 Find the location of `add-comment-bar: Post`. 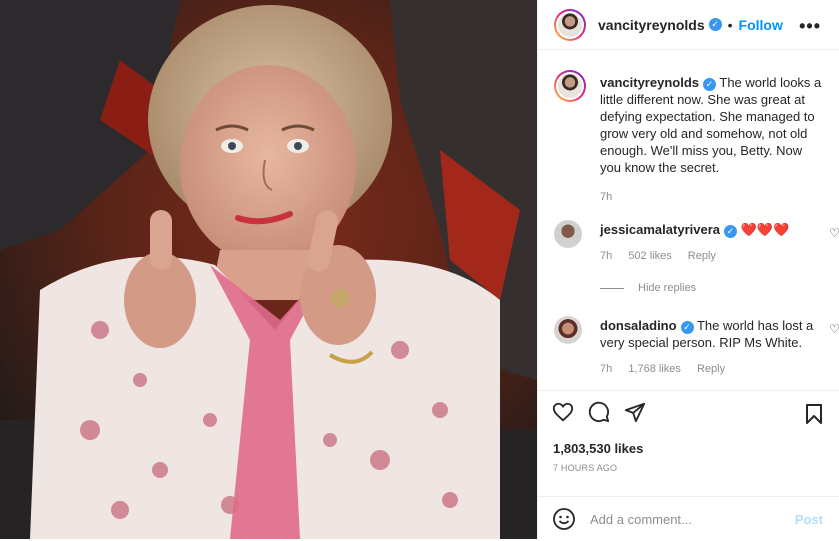

add-comment-bar: Post is located at coordinates (688, 518).